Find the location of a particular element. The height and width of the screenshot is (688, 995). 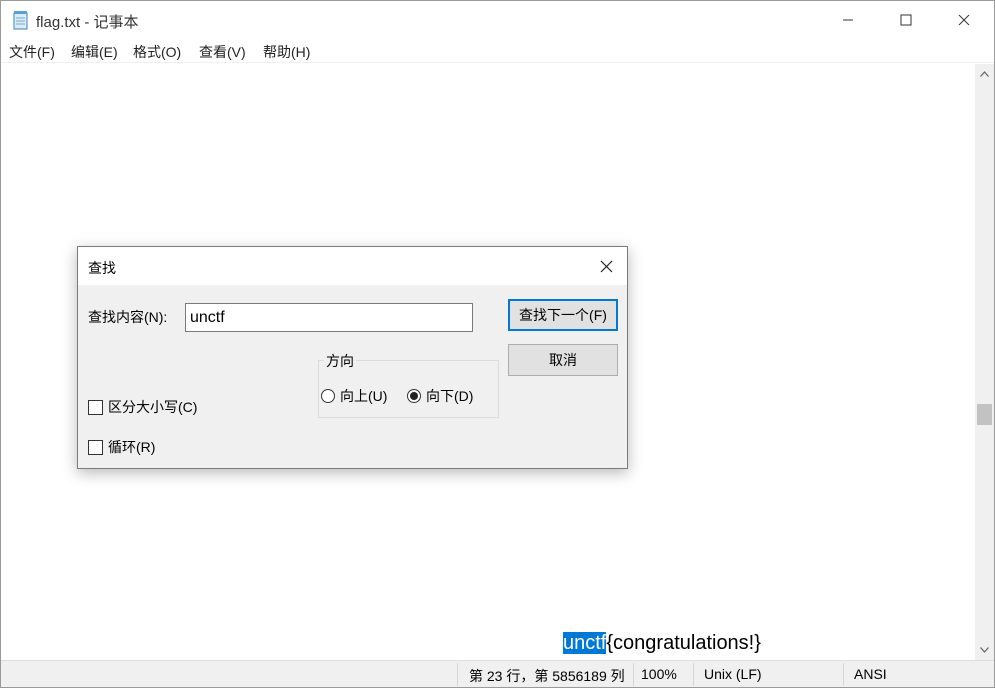

status-encoding: ANSI is located at coordinates (870, 674).